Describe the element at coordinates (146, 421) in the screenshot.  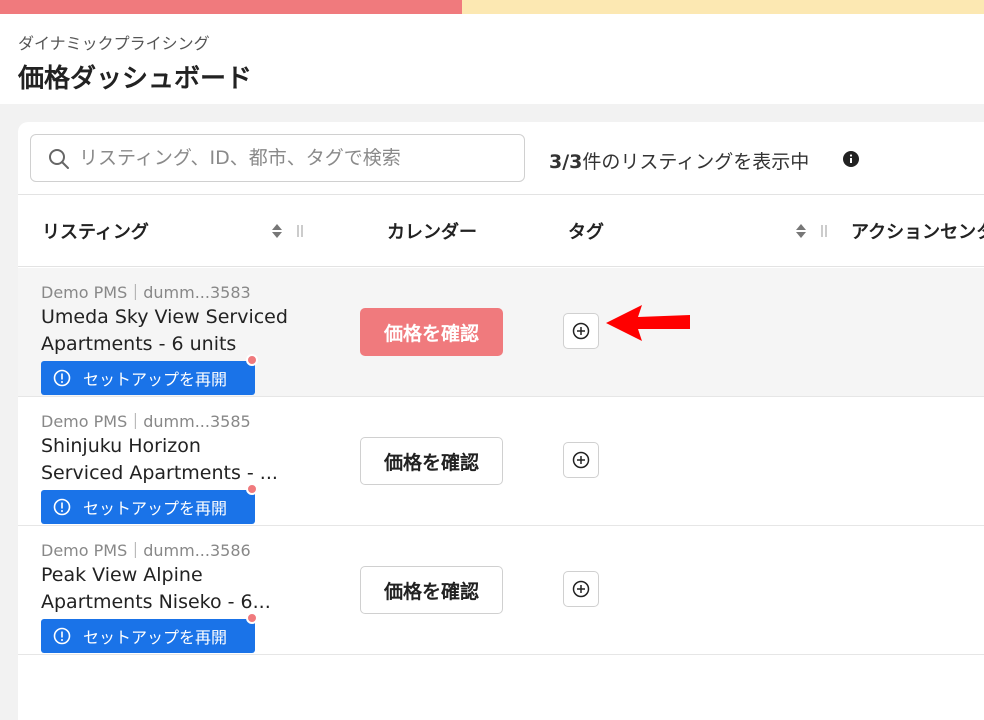
I see `listing-meta: Demo PMS｜dumm...3585` at that location.